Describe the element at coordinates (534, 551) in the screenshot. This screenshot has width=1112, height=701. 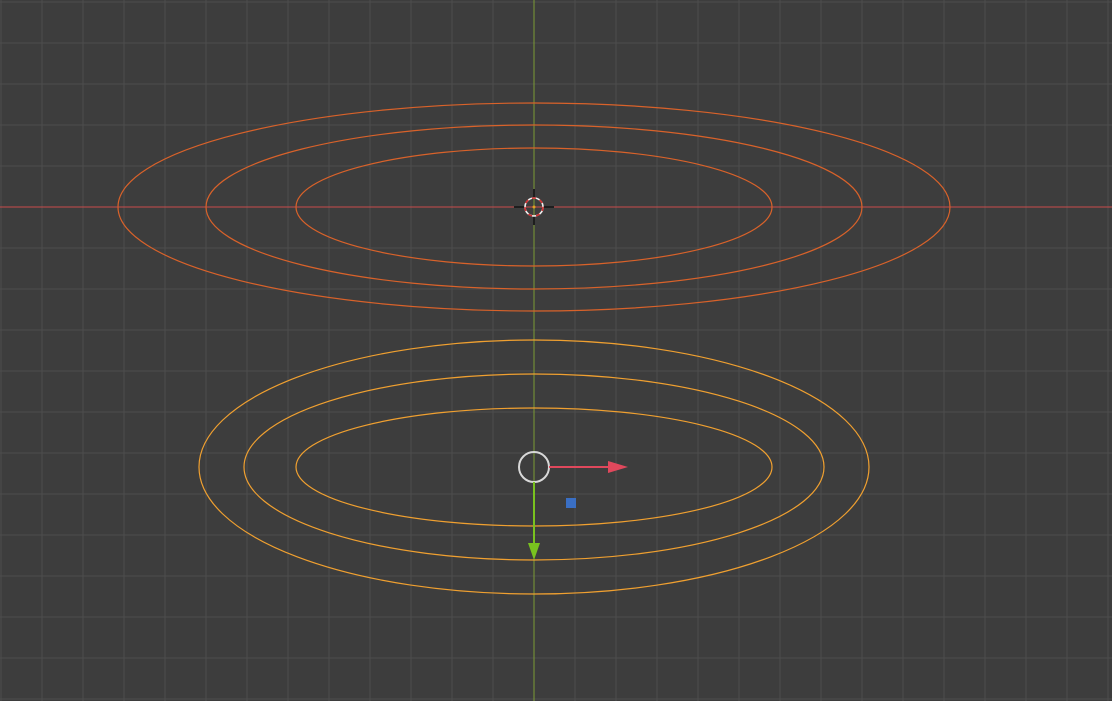
I see `y-arrow-icon` at that location.